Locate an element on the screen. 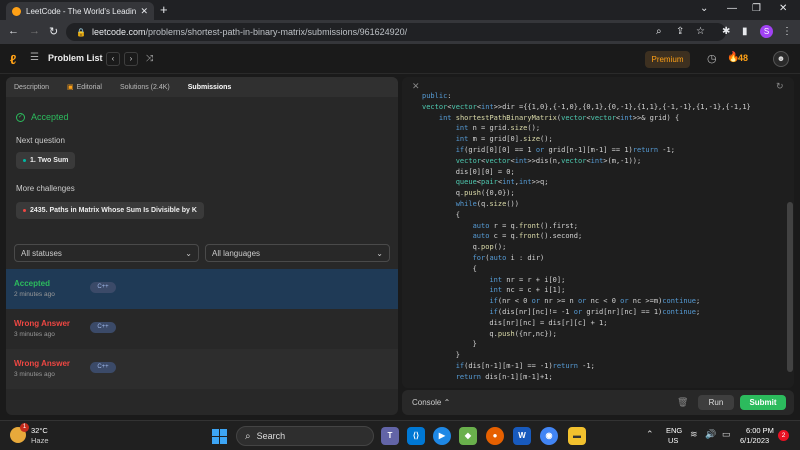 The image size is (800, 450). code-line: dis[nr][nc] = dis[r][c] + 1; is located at coordinates (586, 323).